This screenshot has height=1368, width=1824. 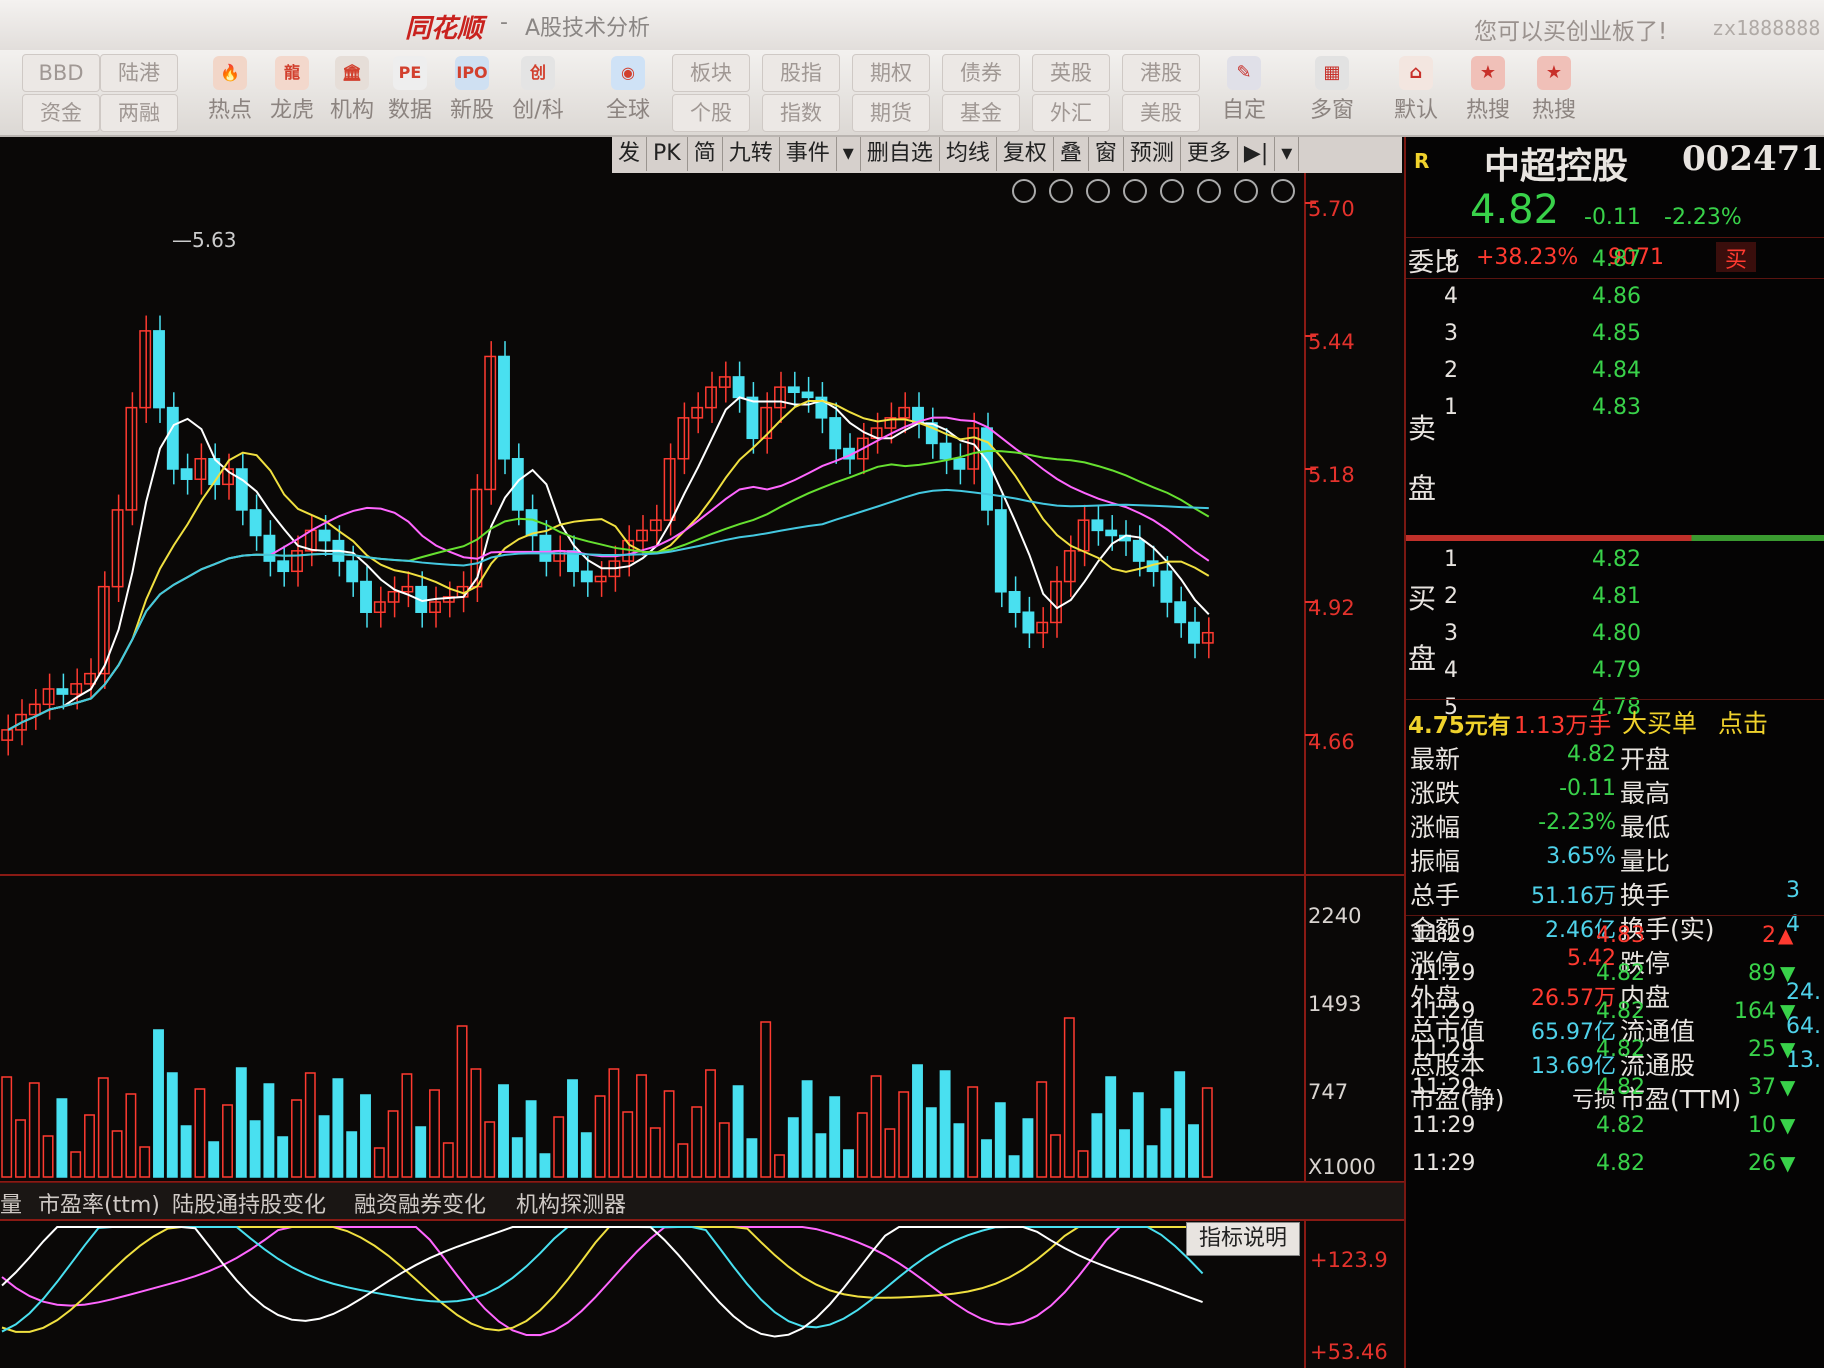 I want to click on toolbar-stack-button: 债券, so click(x=981, y=73).